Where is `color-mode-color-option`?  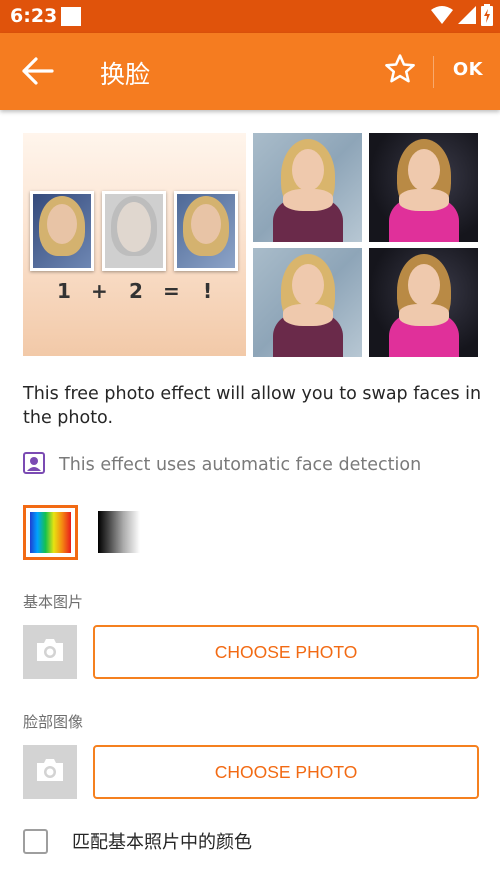
color-mode-color-option is located at coordinates (50, 532).